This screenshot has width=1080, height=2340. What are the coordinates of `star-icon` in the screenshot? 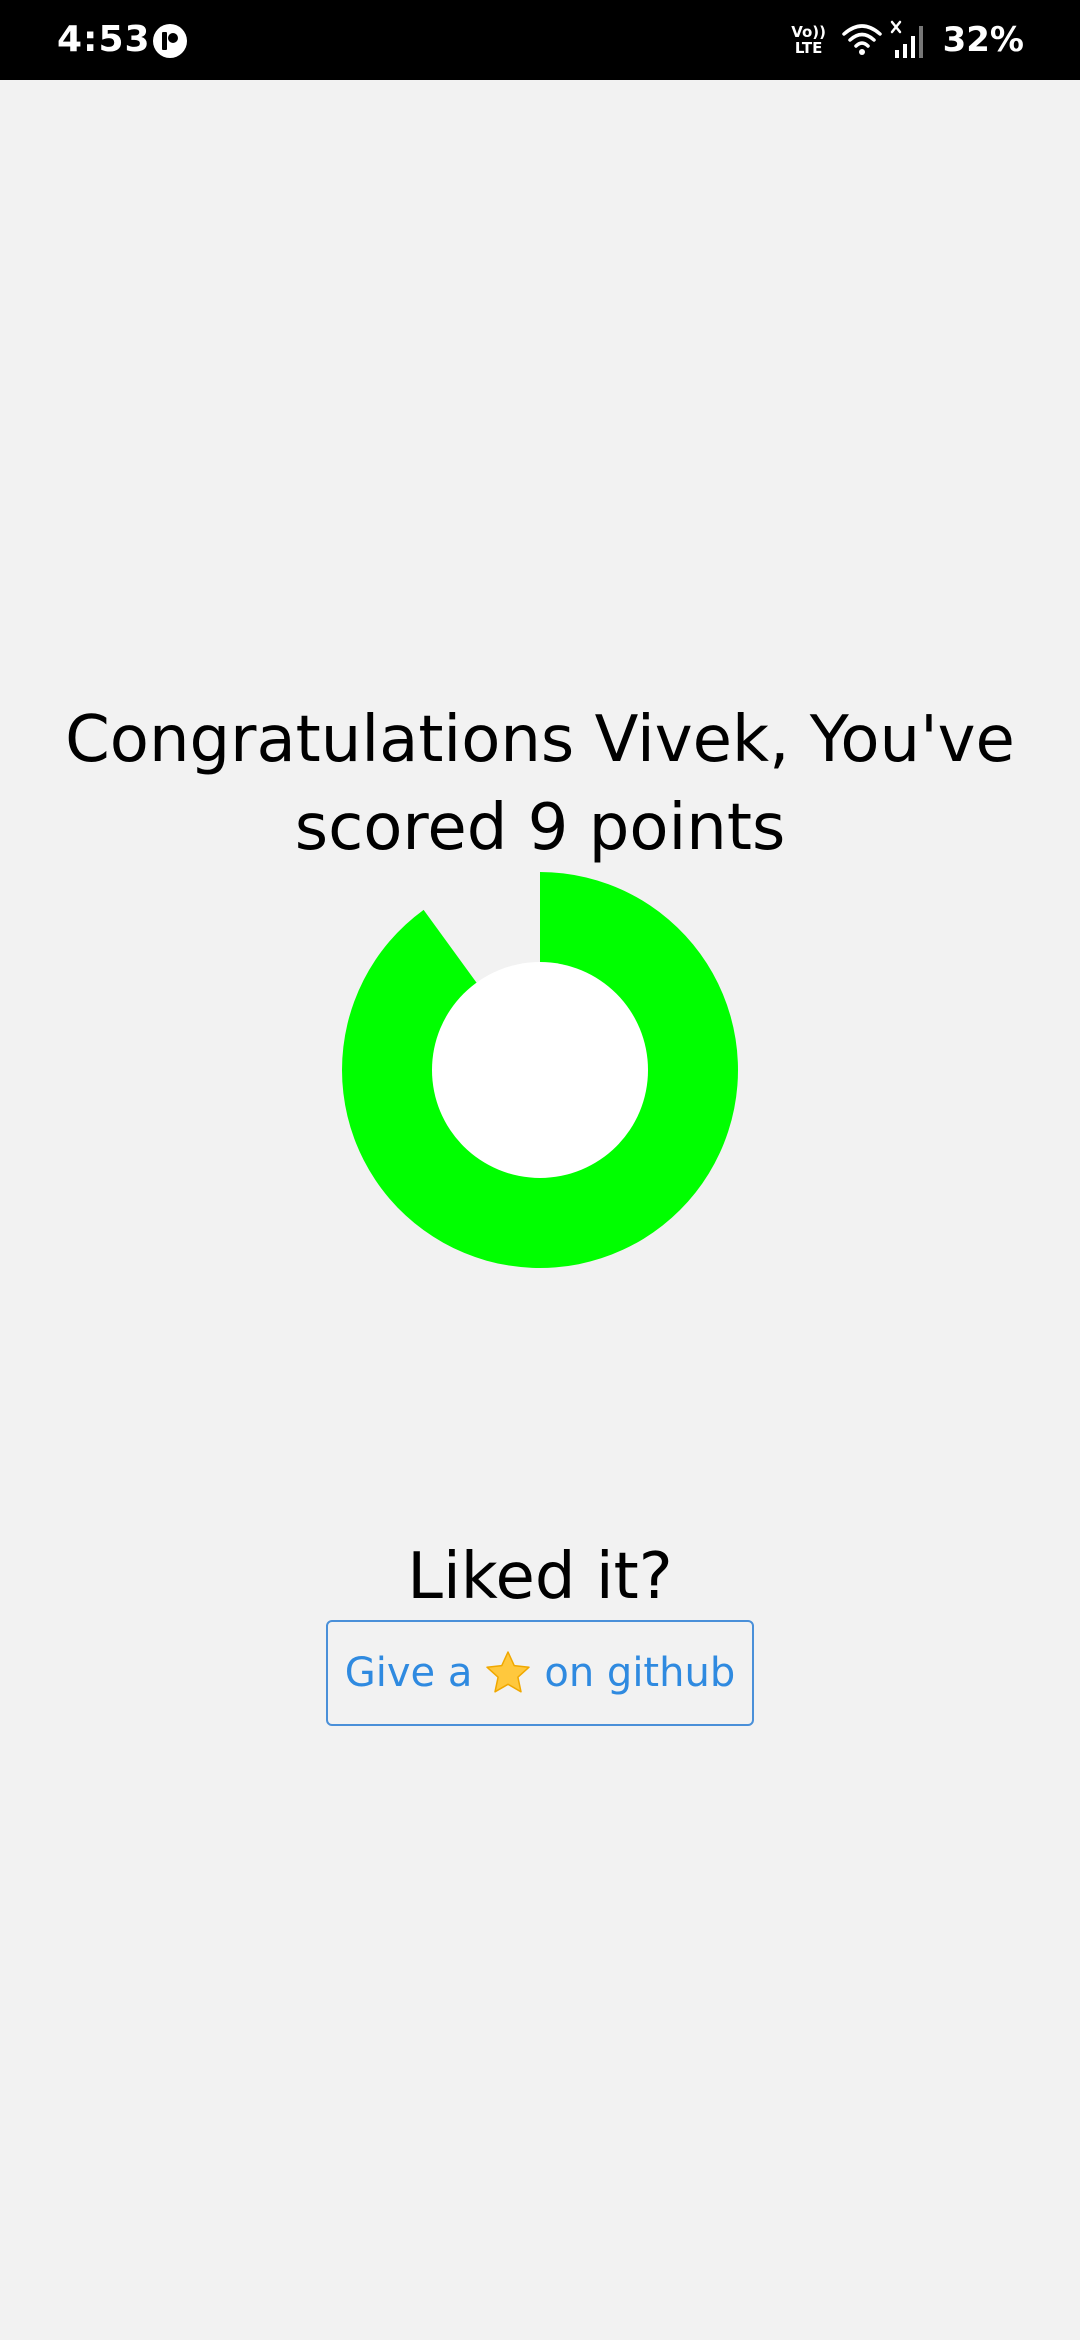 It's located at (508, 1672).